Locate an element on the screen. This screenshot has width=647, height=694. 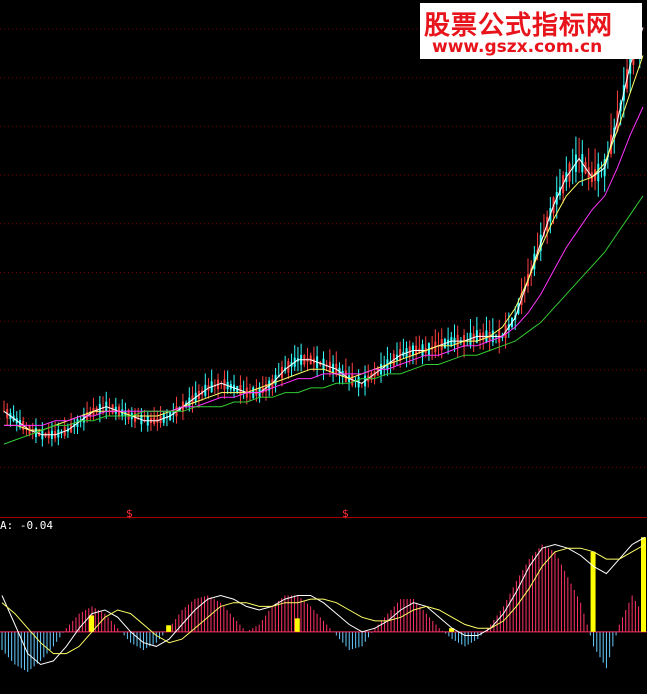
indicator-value-label: A: -0.04 is located at coordinates (26, 525).